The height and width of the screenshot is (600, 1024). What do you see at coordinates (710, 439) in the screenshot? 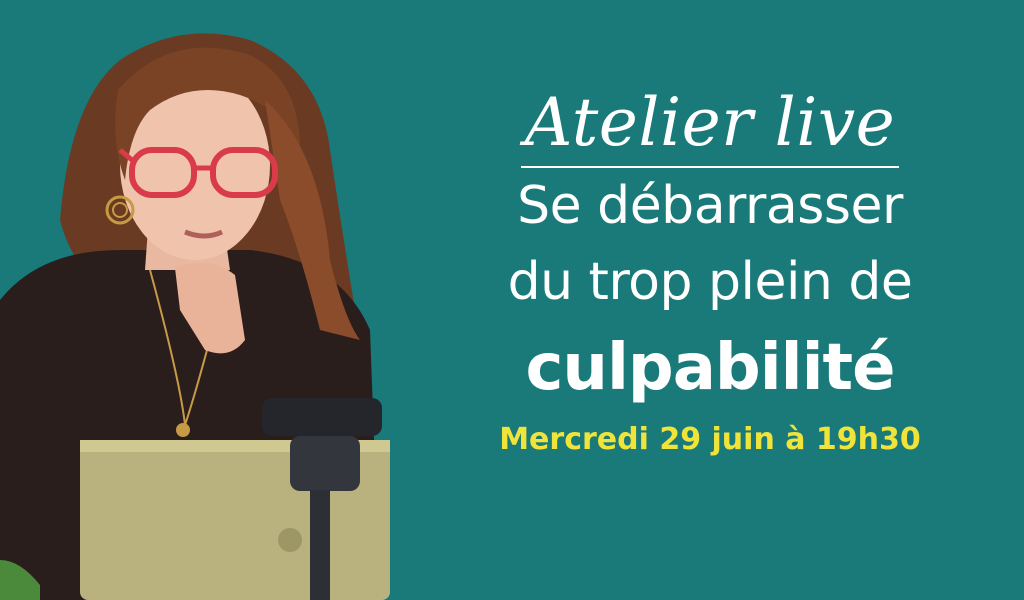
I see `event-date: Mercredi 29 juin à 19h30` at bounding box center [710, 439].